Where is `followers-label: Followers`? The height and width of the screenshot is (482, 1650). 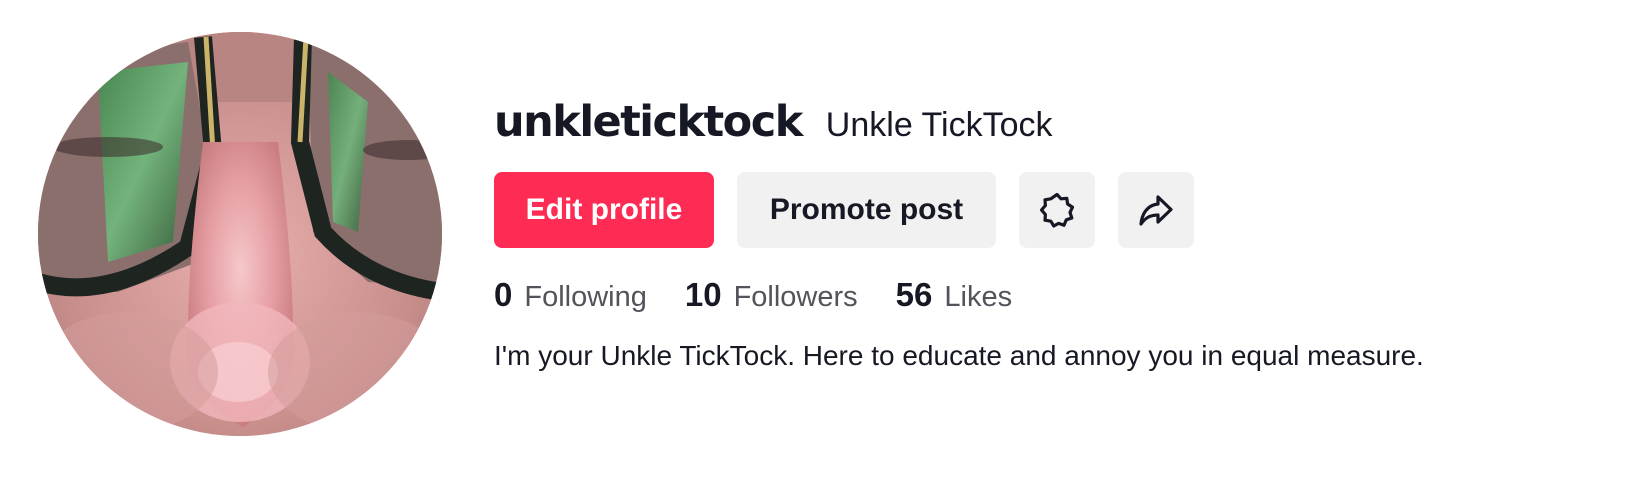 followers-label: Followers is located at coordinates (795, 297).